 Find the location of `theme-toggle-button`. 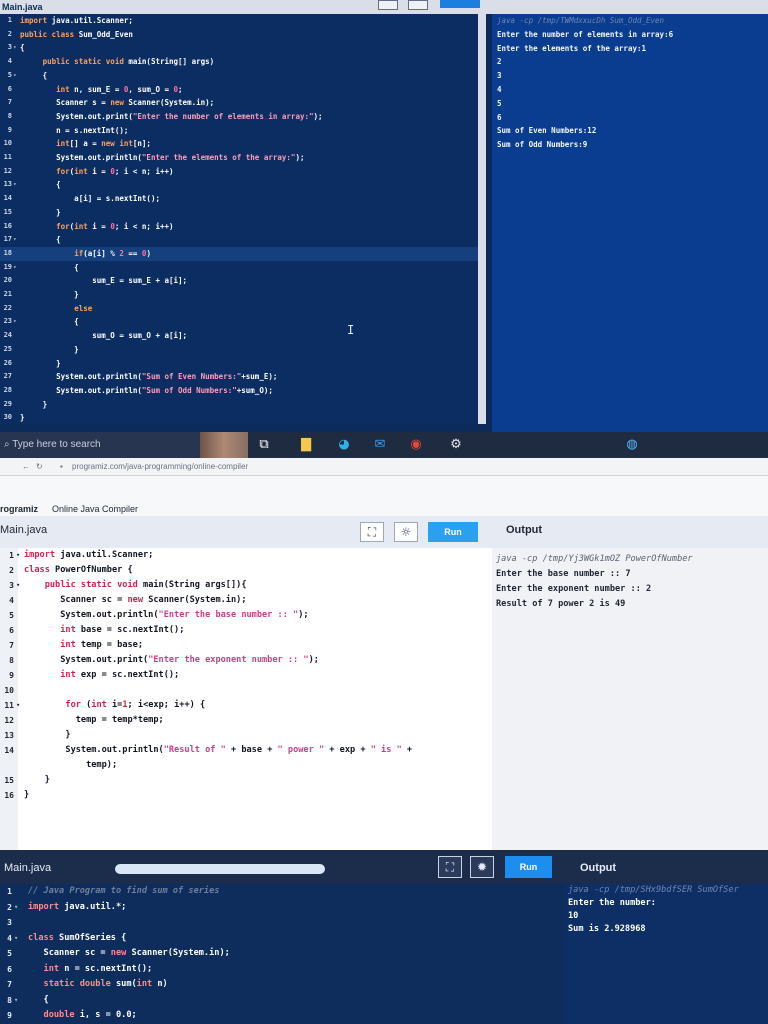

theme-toggle-button is located at coordinates (418, 5).